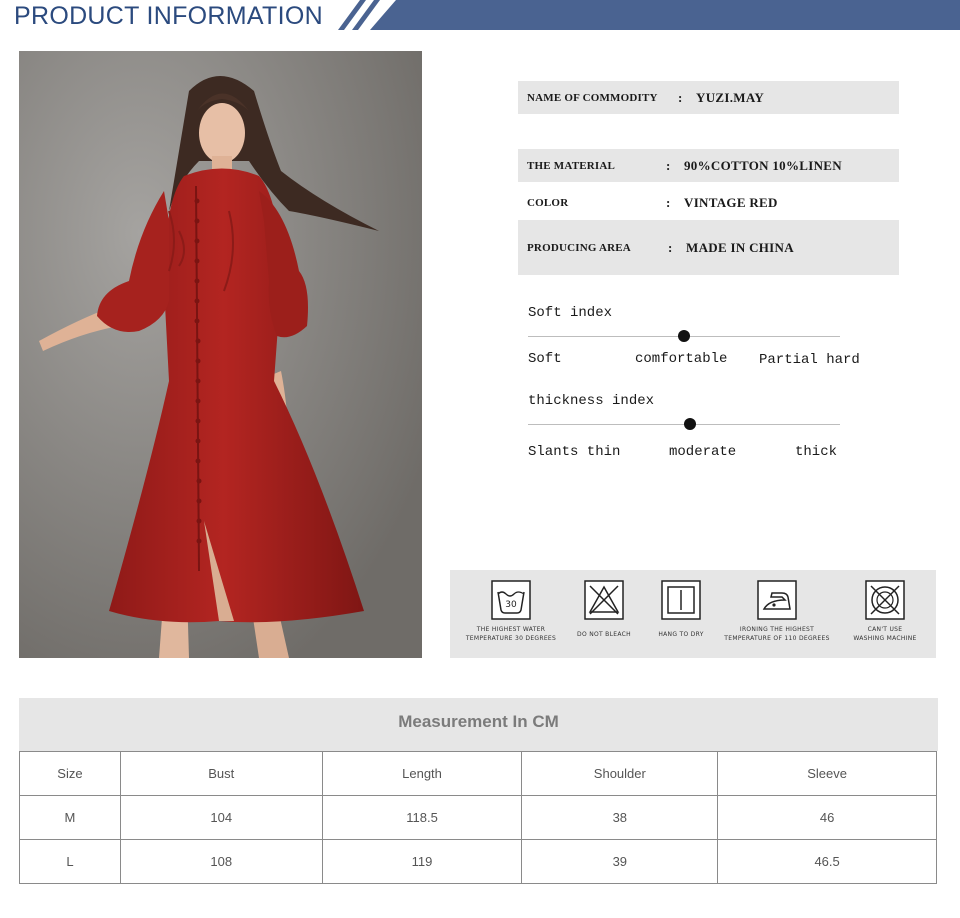 The width and height of the screenshot is (960, 918). What do you see at coordinates (684, 336) in the screenshot?
I see `soft-index-marker` at bounding box center [684, 336].